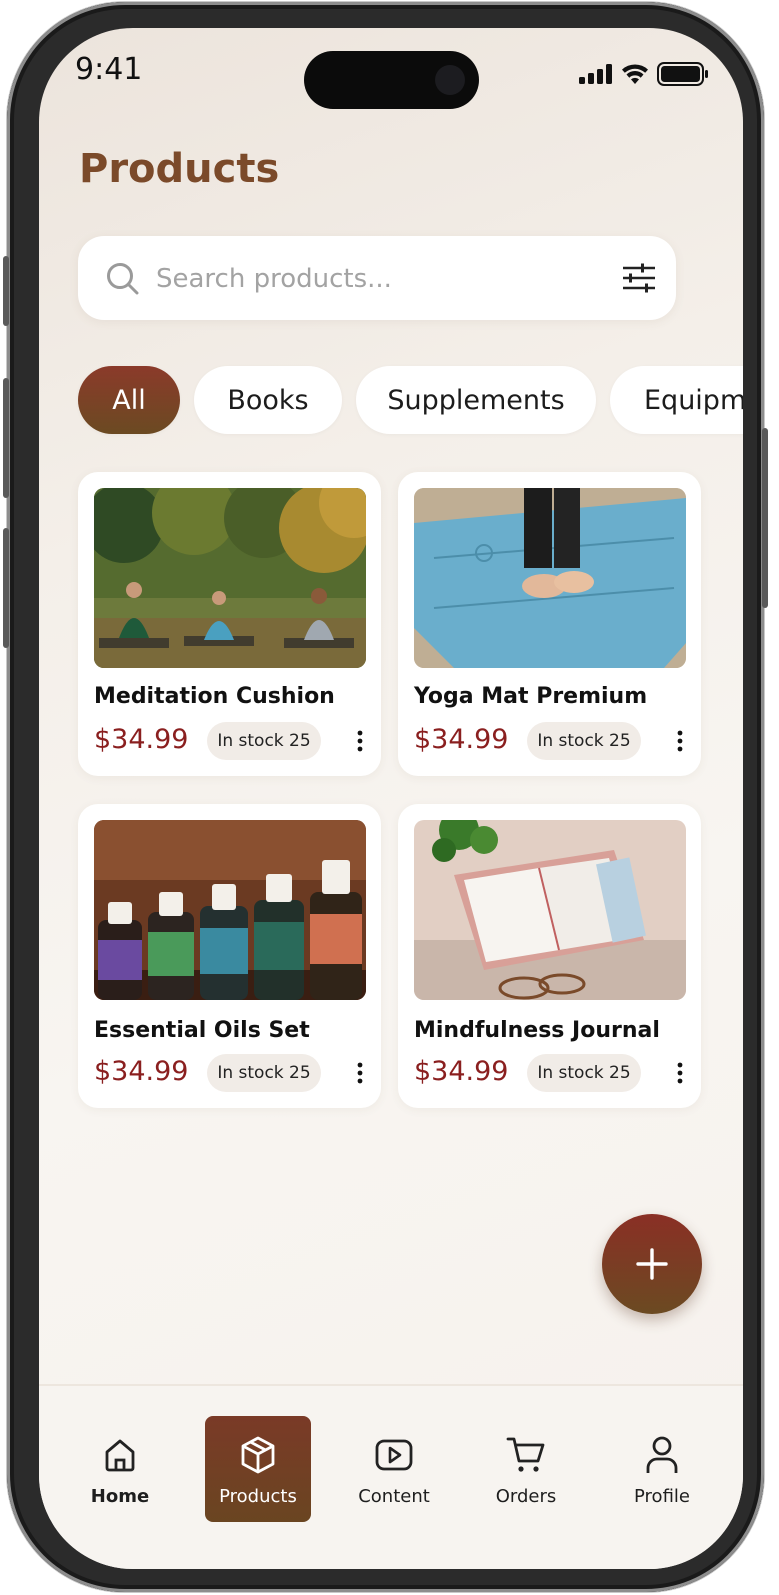 The height and width of the screenshot is (1595, 779). What do you see at coordinates (120, 1496) in the screenshot?
I see `nav-label: Home` at bounding box center [120, 1496].